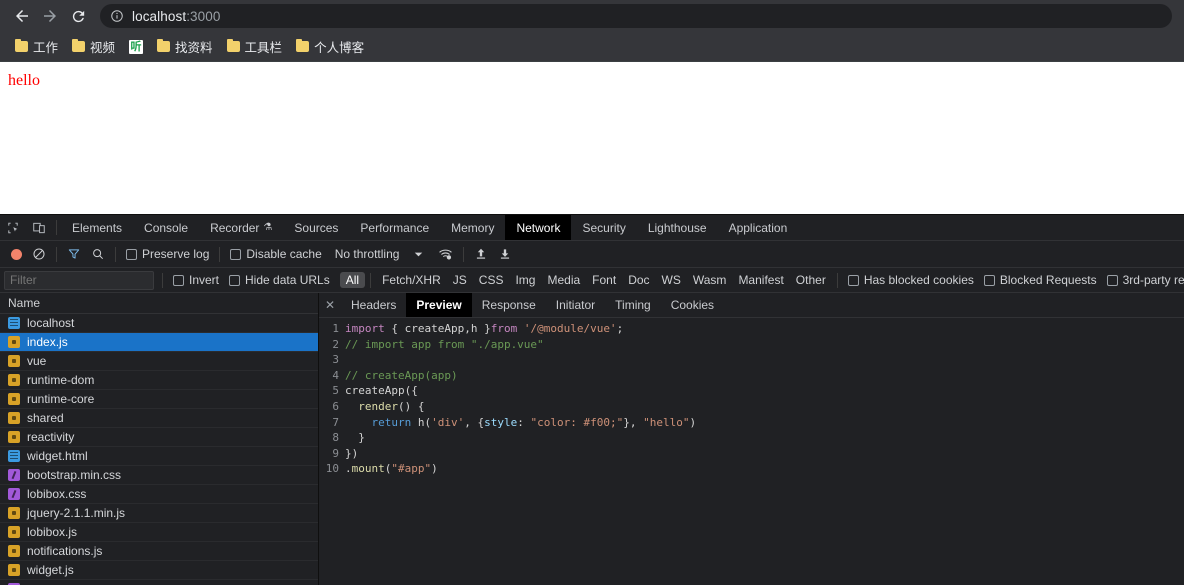  What do you see at coordinates (13, 227) in the screenshot?
I see `inspect-element-icon` at bounding box center [13, 227].